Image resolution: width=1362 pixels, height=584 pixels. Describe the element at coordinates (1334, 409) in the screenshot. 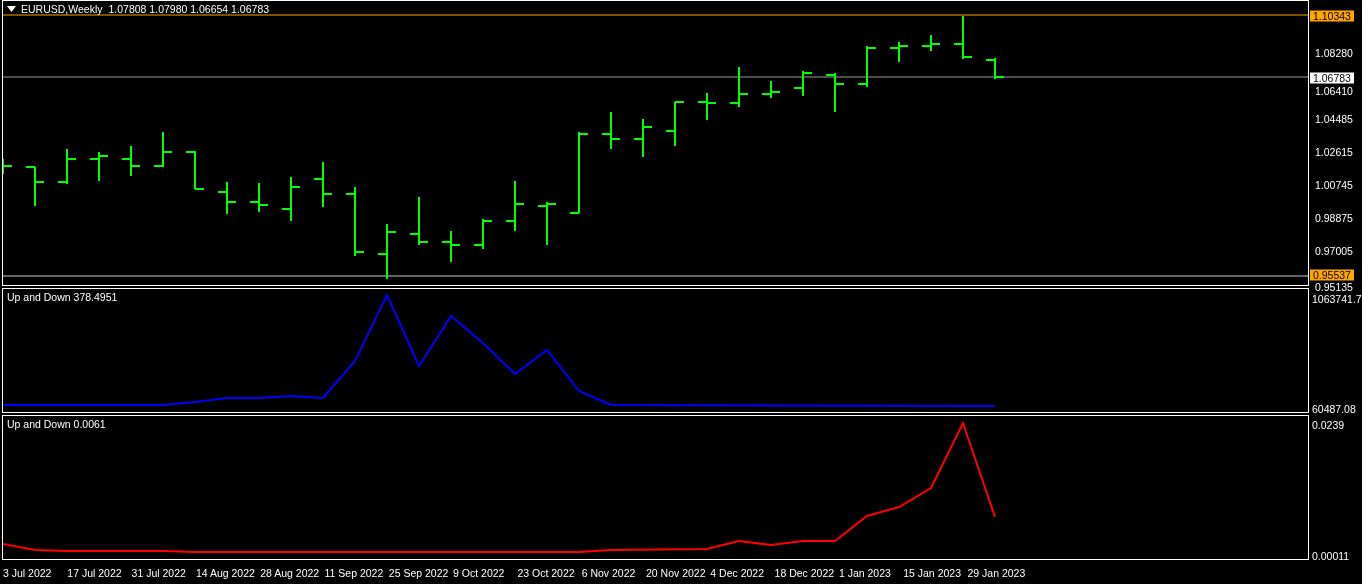

I see `axis-label: 60487.08` at that location.